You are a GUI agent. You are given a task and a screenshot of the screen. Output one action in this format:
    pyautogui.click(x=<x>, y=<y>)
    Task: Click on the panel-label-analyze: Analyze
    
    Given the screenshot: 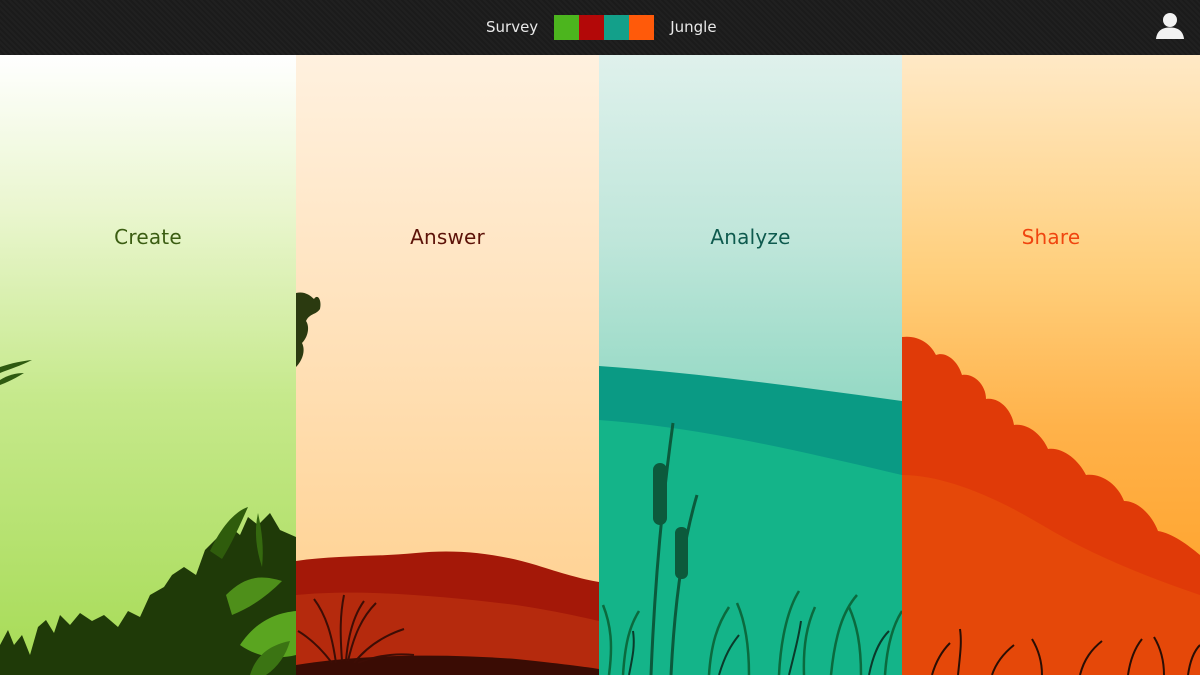 What is the action you would take?
    pyautogui.click(x=750, y=237)
    